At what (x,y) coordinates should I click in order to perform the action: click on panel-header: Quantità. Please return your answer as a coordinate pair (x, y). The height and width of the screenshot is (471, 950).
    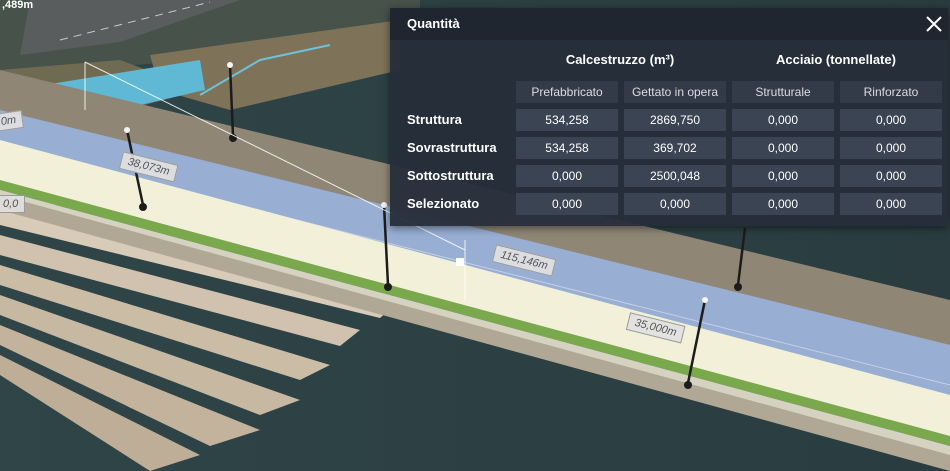
    Looking at the image, I should click on (669, 24).